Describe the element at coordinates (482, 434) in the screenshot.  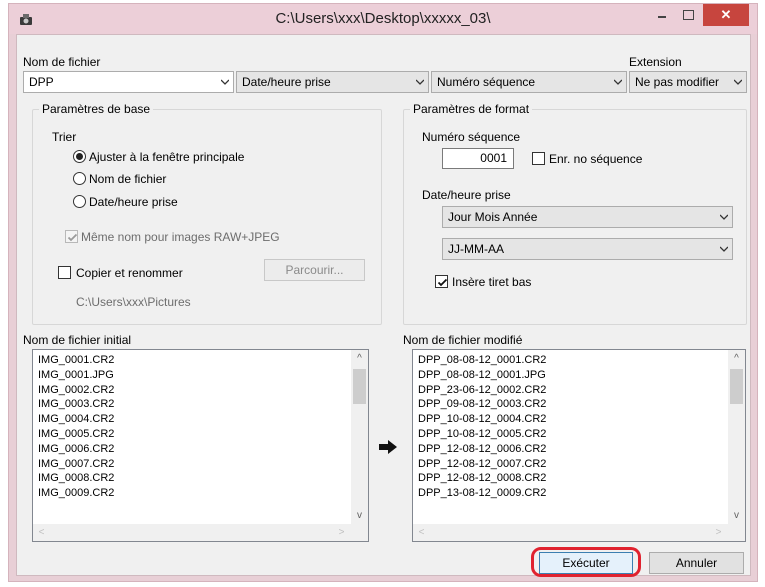
I see `list-item: DPP_10-08-12_0005.CR2` at that location.